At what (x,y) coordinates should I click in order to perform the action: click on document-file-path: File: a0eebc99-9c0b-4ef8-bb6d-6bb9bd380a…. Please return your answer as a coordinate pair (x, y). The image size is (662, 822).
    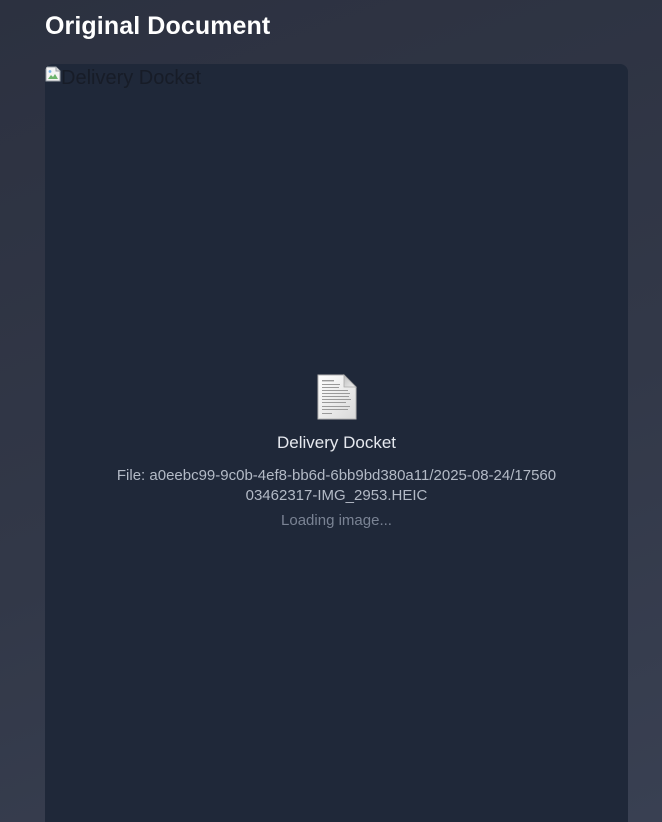
    Looking at the image, I should click on (336, 485).